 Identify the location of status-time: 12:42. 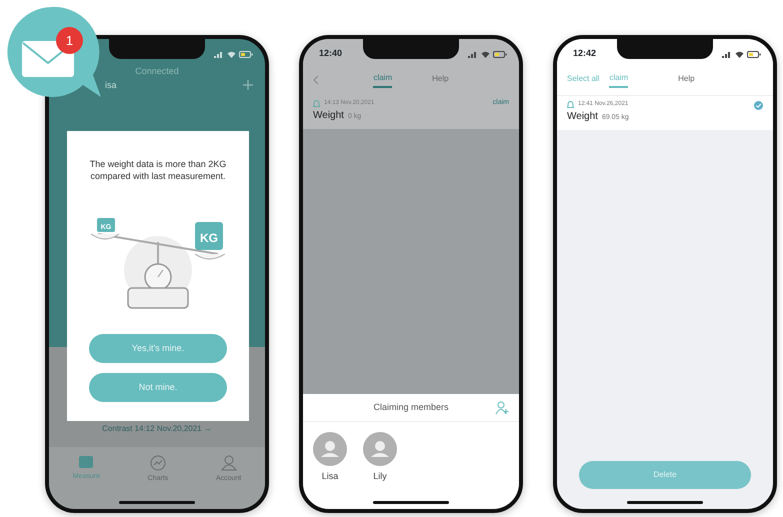
(584, 53).